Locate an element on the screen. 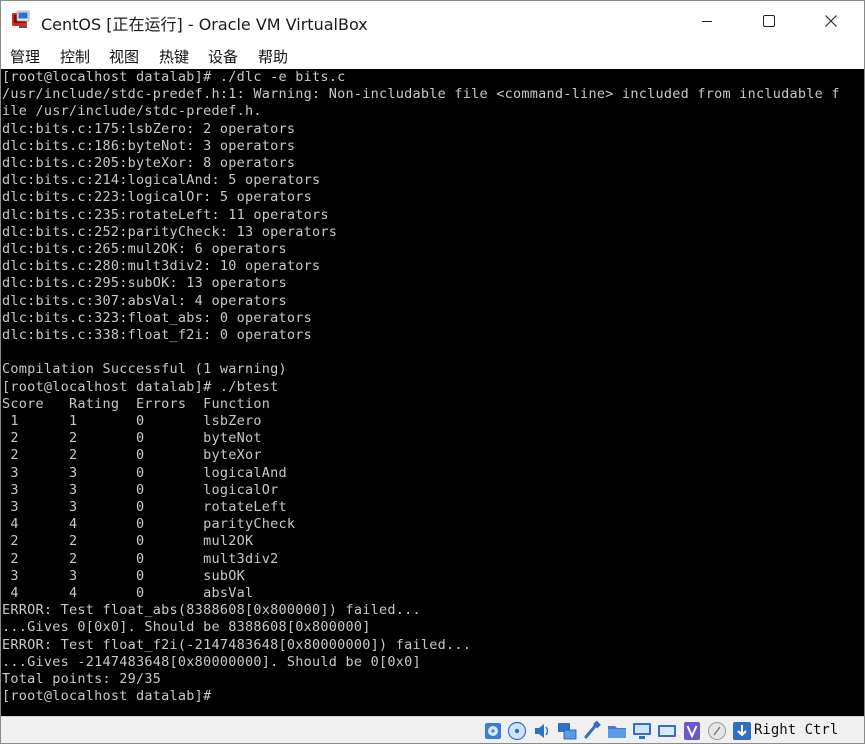 The width and height of the screenshot is (865, 744). cpu-virtualization-icon is located at coordinates (692, 731).